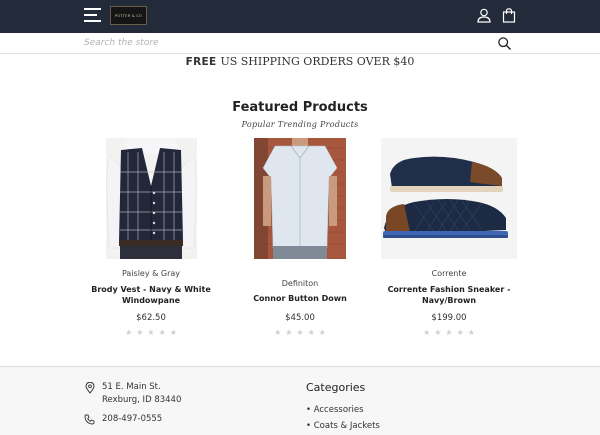  What do you see at coordinates (300, 283) in the screenshot?
I see `product-brand: Definiton` at bounding box center [300, 283].